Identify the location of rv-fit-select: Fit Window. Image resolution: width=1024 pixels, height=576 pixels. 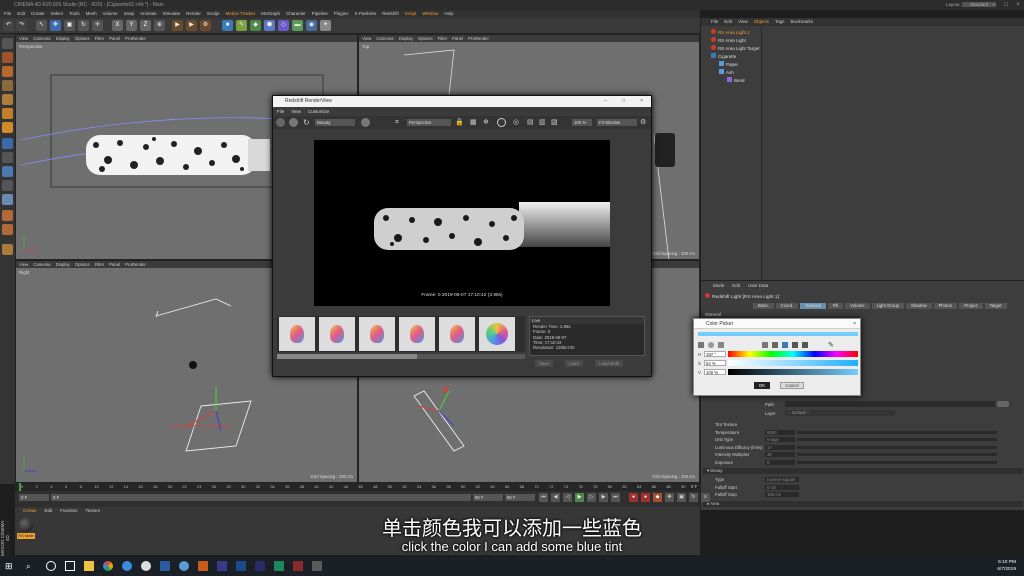
(617, 122).